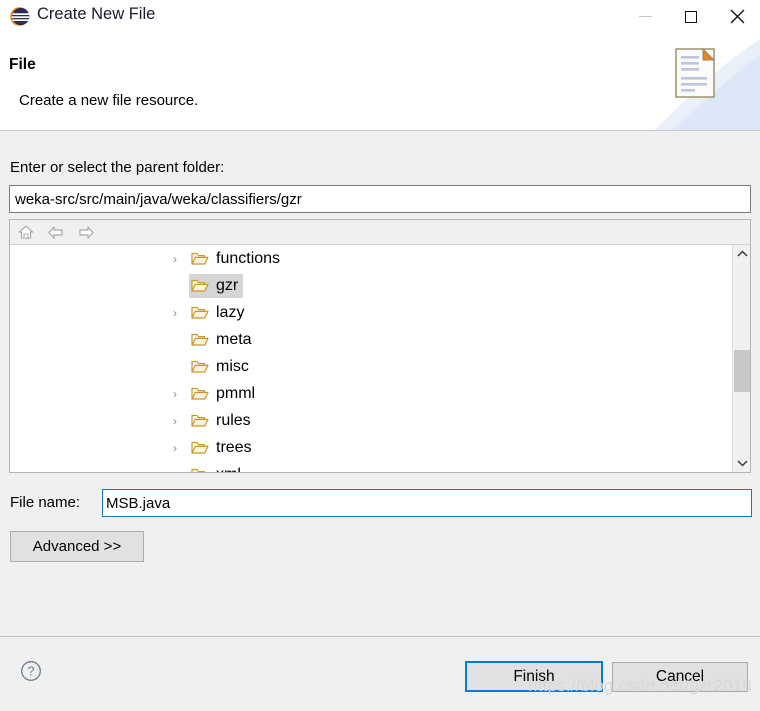 The height and width of the screenshot is (711, 760). I want to click on minimize-button, so click(645, 16).